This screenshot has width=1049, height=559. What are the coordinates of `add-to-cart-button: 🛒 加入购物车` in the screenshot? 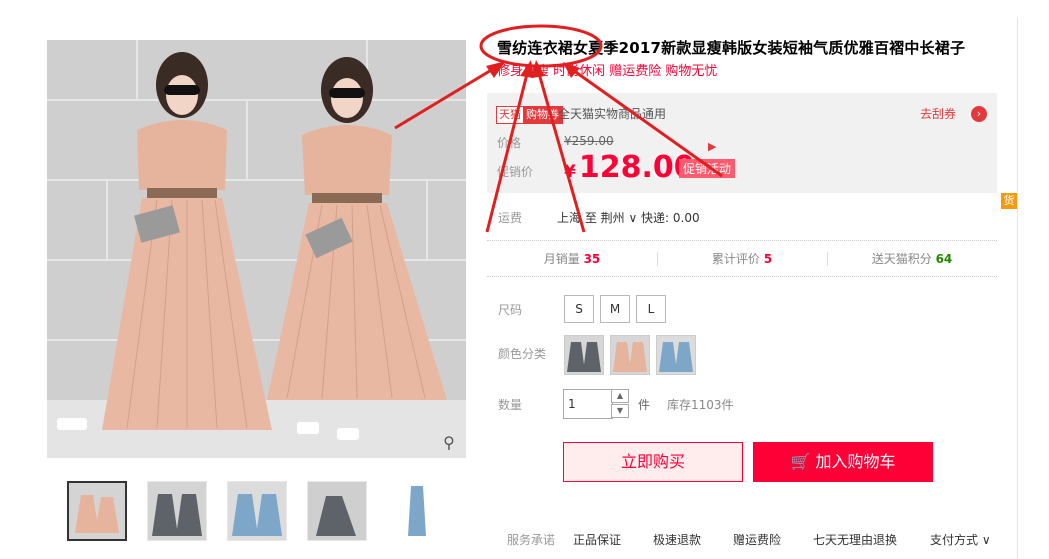 It's located at (843, 462).